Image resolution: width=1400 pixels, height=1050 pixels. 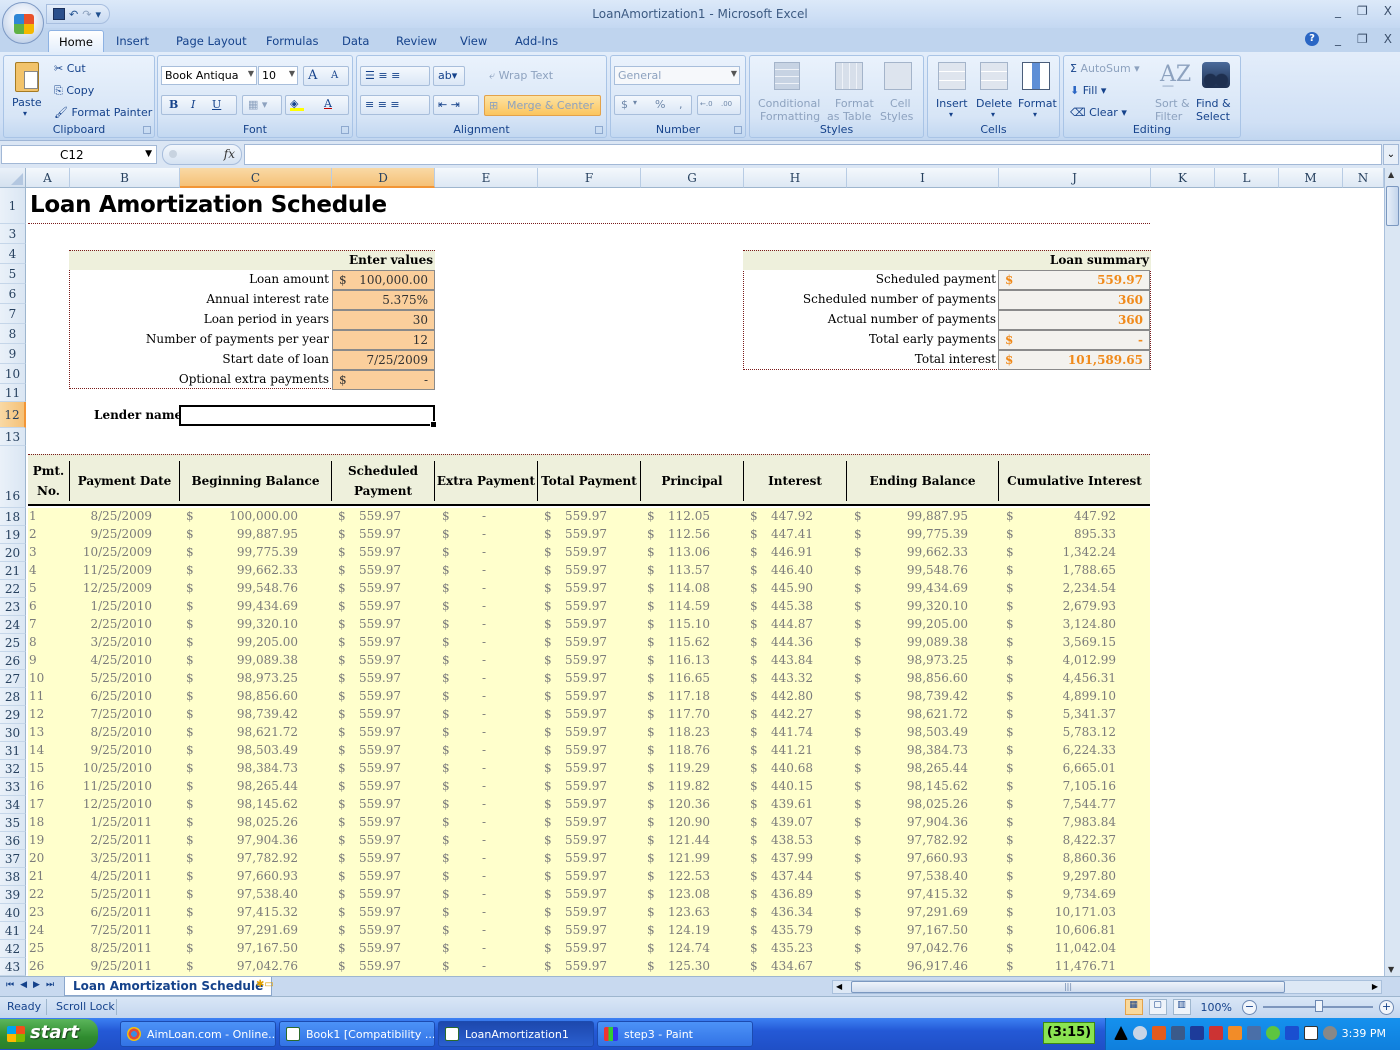 I want to click on table-cell: 99,548.76, so click(x=937, y=570).